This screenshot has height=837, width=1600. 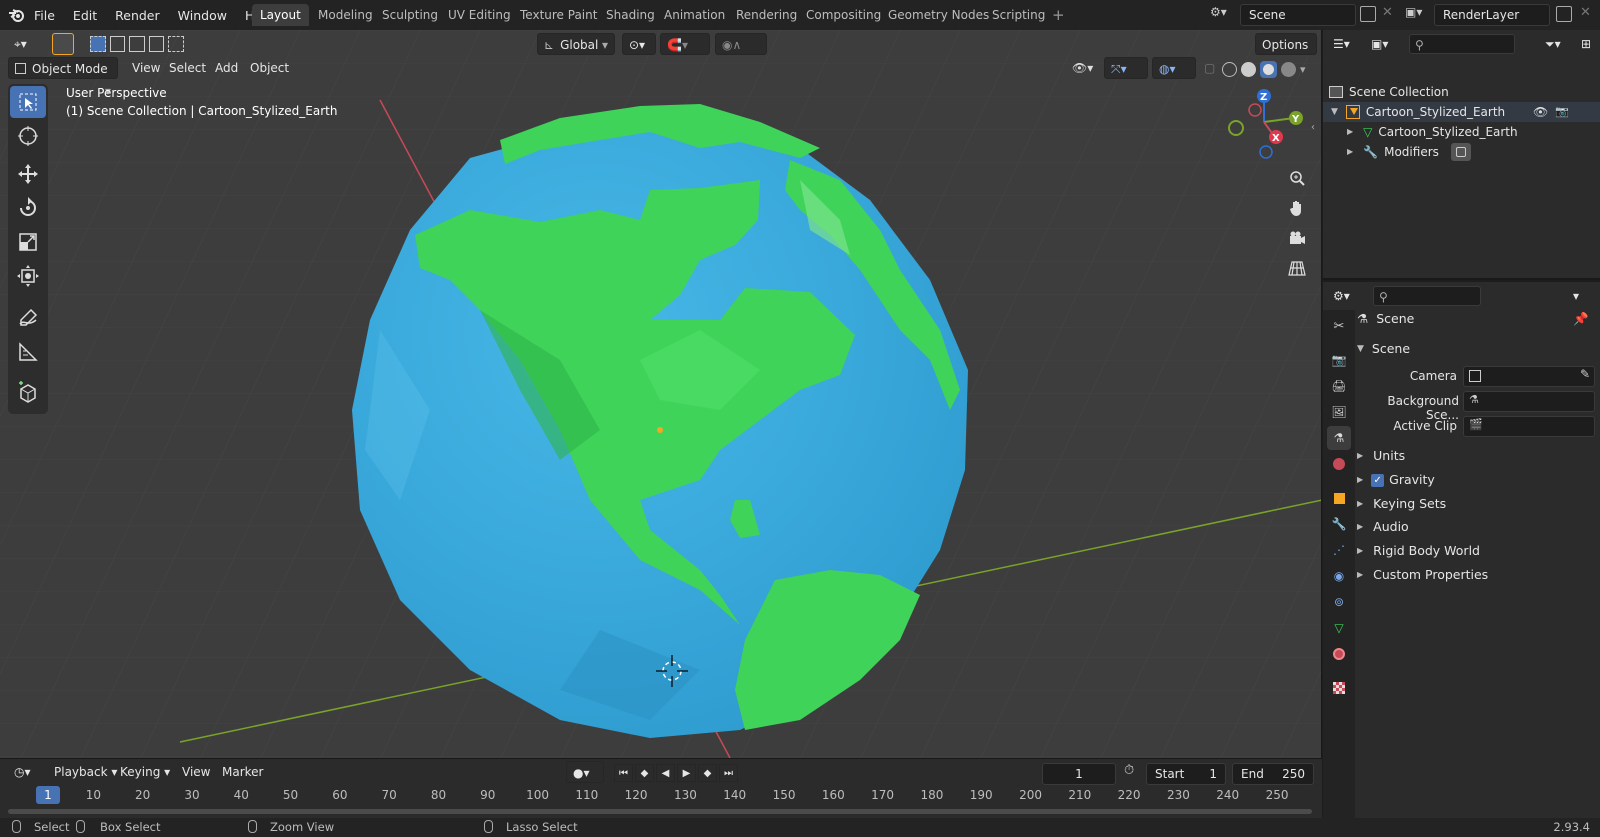 I want to click on proportional-edit-toggle: ◉∧, so click(x=741, y=44).